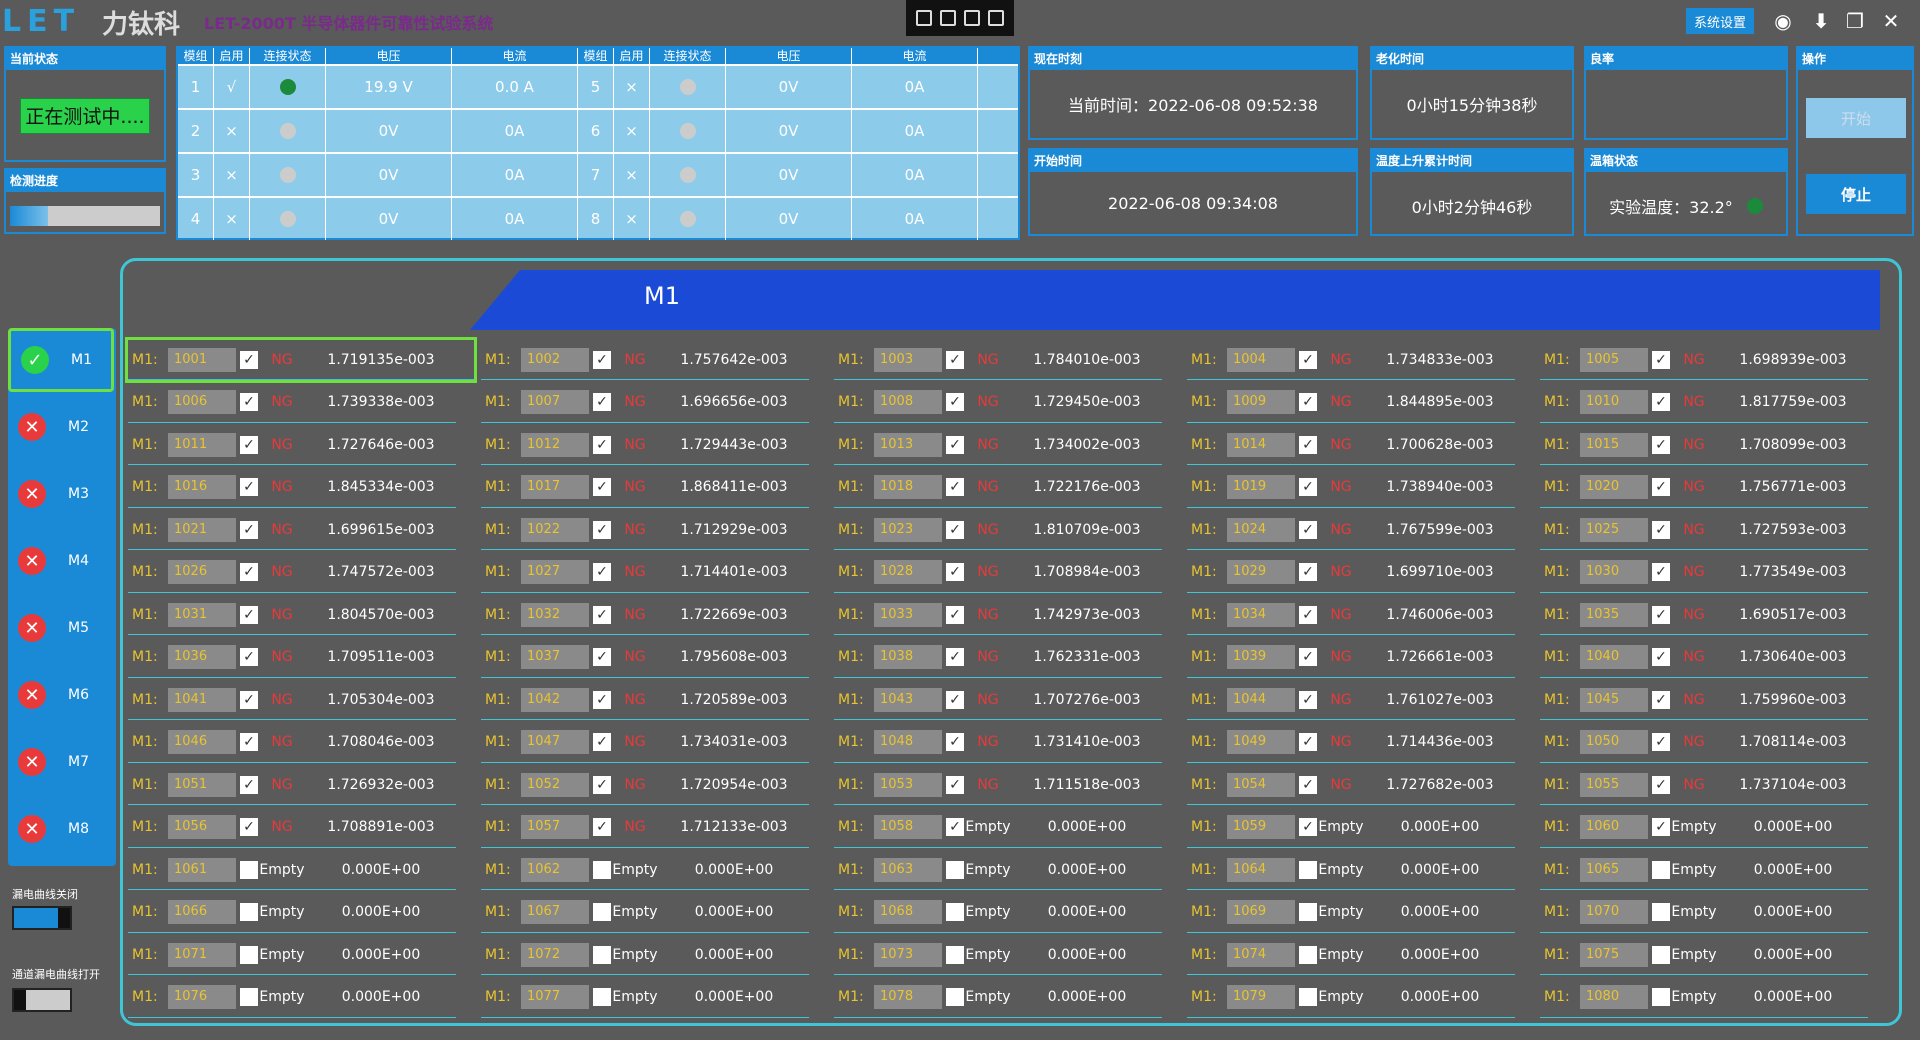 Image resolution: width=1920 pixels, height=1040 pixels. Describe the element at coordinates (948, 18) in the screenshot. I see `pointer-capture-icon` at that location.